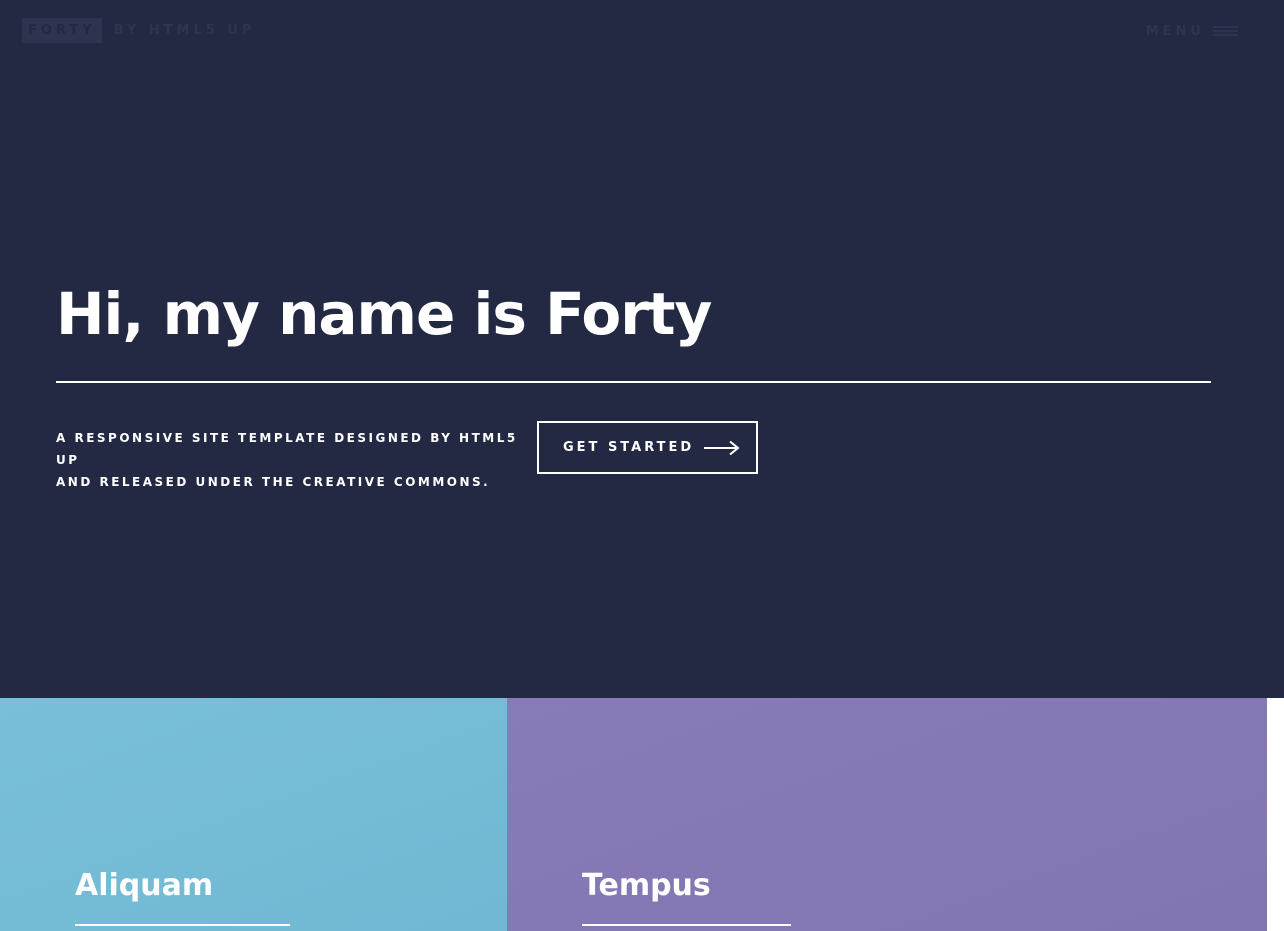  What do you see at coordinates (273, 482) in the screenshot?
I see `banner-description-line-2: AND RELEASED UNDER THE CREATIVE COMMONS.` at bounding box center [273, 482].